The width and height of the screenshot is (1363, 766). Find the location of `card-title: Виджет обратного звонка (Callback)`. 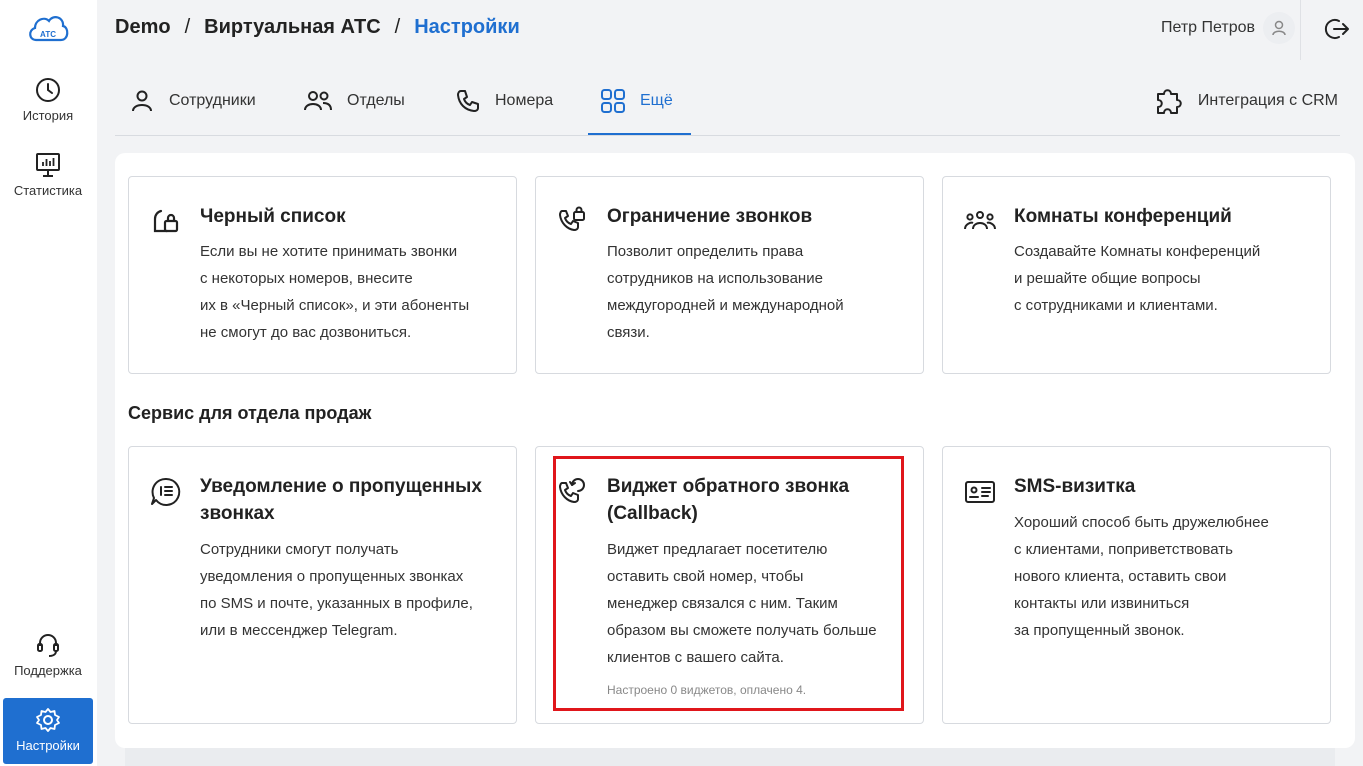

card-title: Виджет обратного звонка (Callback) is located at coordinates (755, 500).